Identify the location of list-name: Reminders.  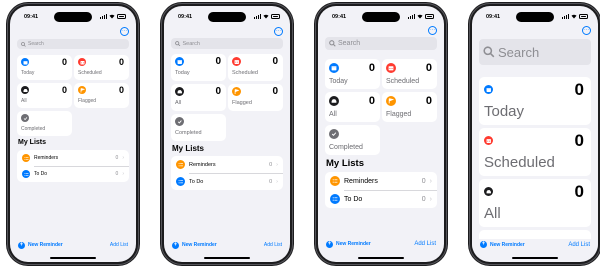
(361, 181).